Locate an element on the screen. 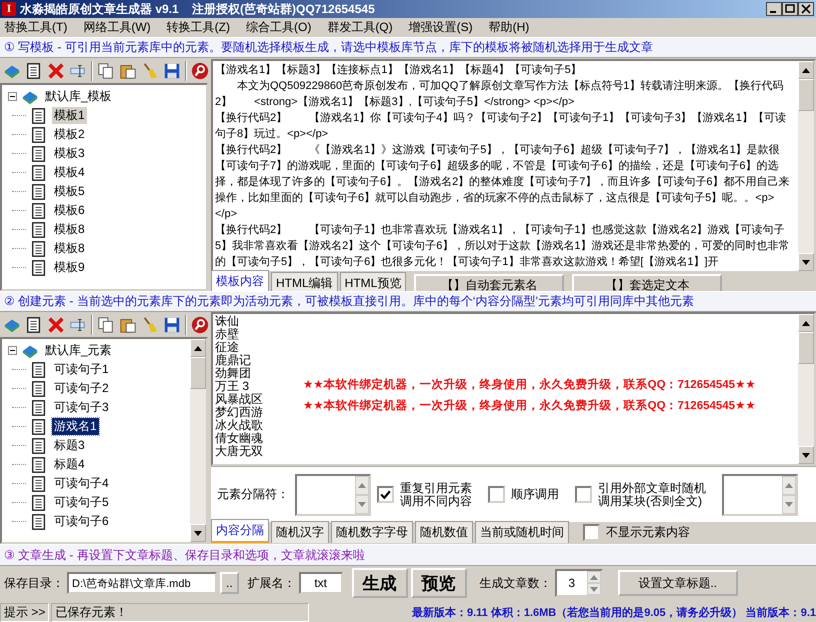 The height and width of the screenshot is (622, 816). tree-item: 可读句子1 is located at coordinates (81, 369).